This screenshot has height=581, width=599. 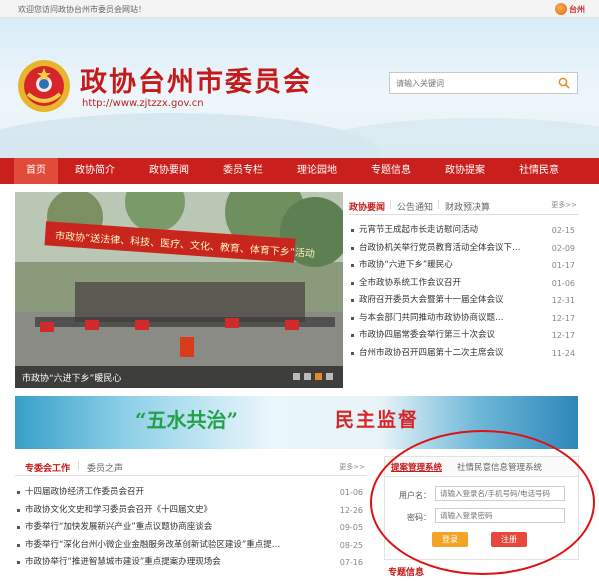 I want to click on search-input, so click(x=470, y=83).